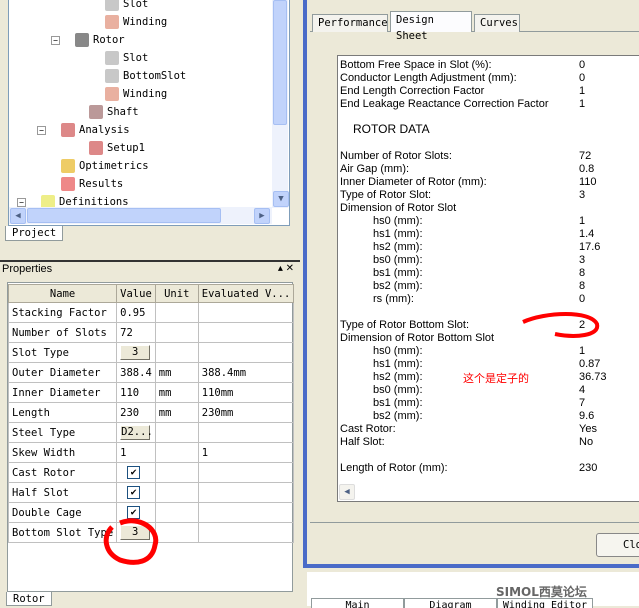 This screenshot has width=639, height=608. I want to click on col-unit: Unit, so click(176, 293).